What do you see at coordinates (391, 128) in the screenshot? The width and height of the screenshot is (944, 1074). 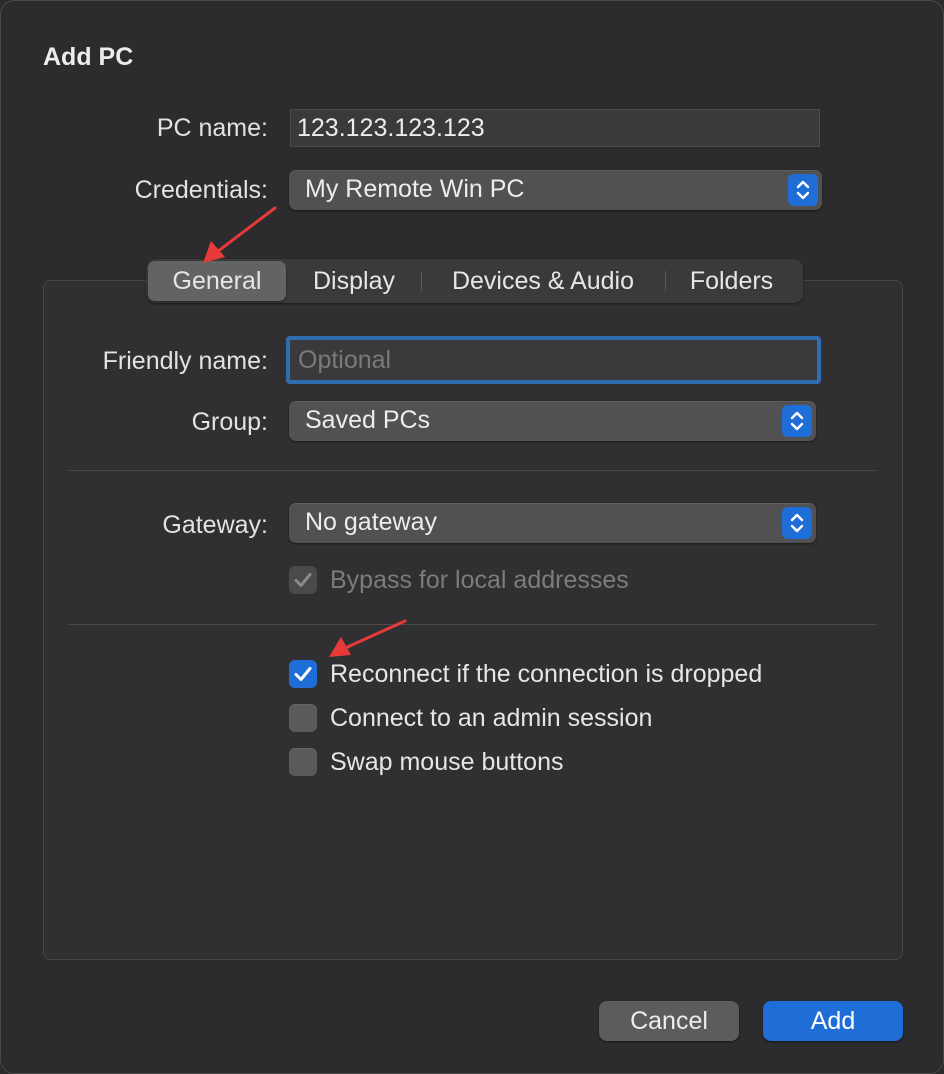 I see `pc-name-value: 123.123.123.123` at bounding box center [391, 128].